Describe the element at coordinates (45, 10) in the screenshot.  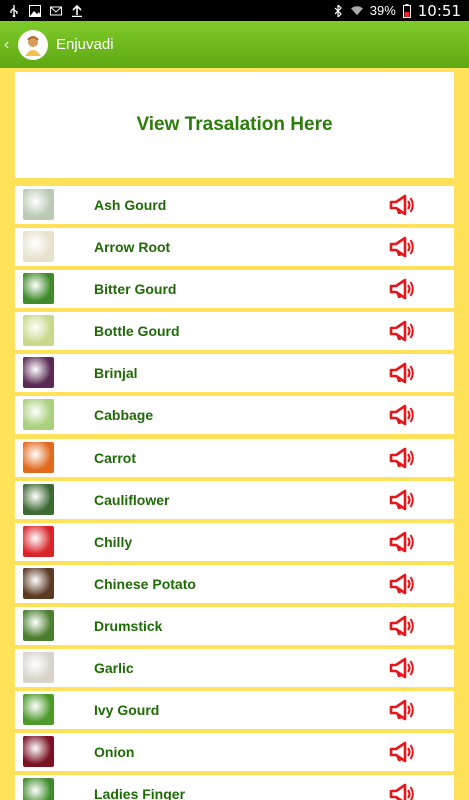
I see `notification-icons` at that location.